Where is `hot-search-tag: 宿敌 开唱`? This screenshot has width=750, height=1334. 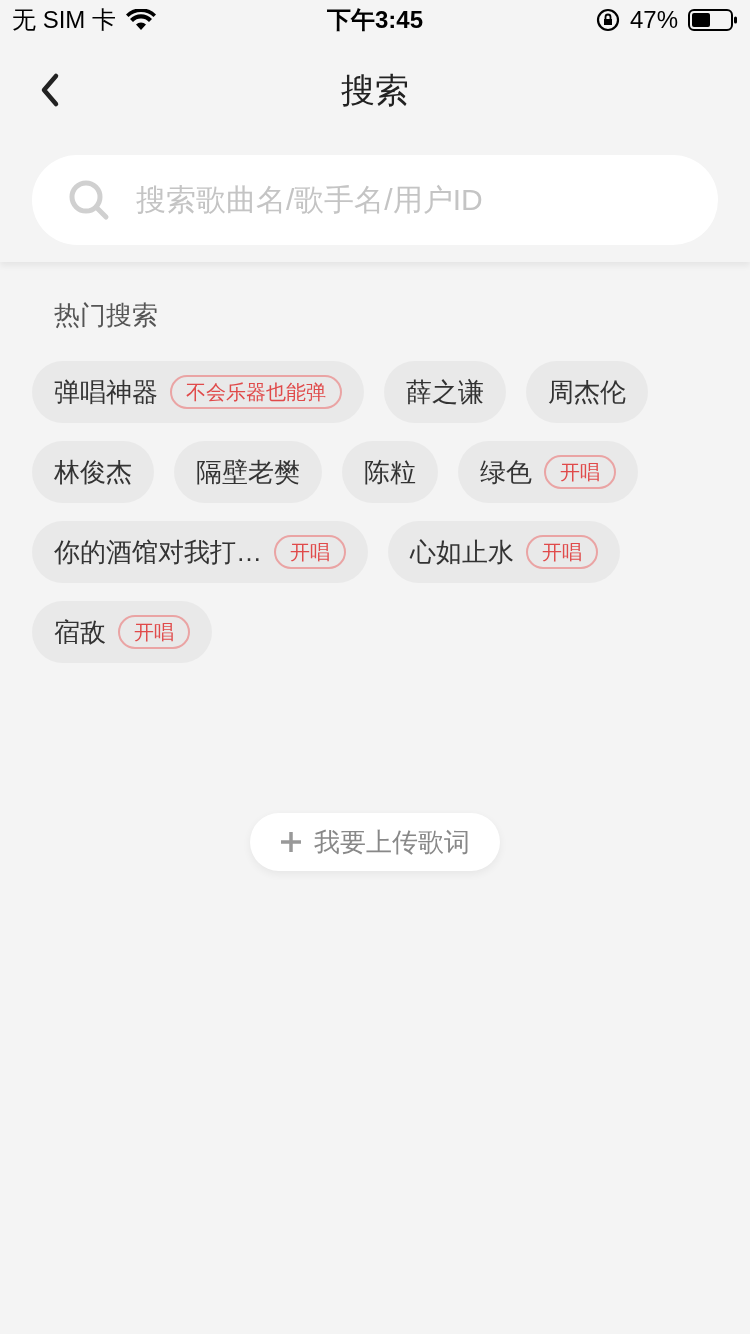
hot-search-tag: 宿敌 开唱 is located at coordinates (122, 632).